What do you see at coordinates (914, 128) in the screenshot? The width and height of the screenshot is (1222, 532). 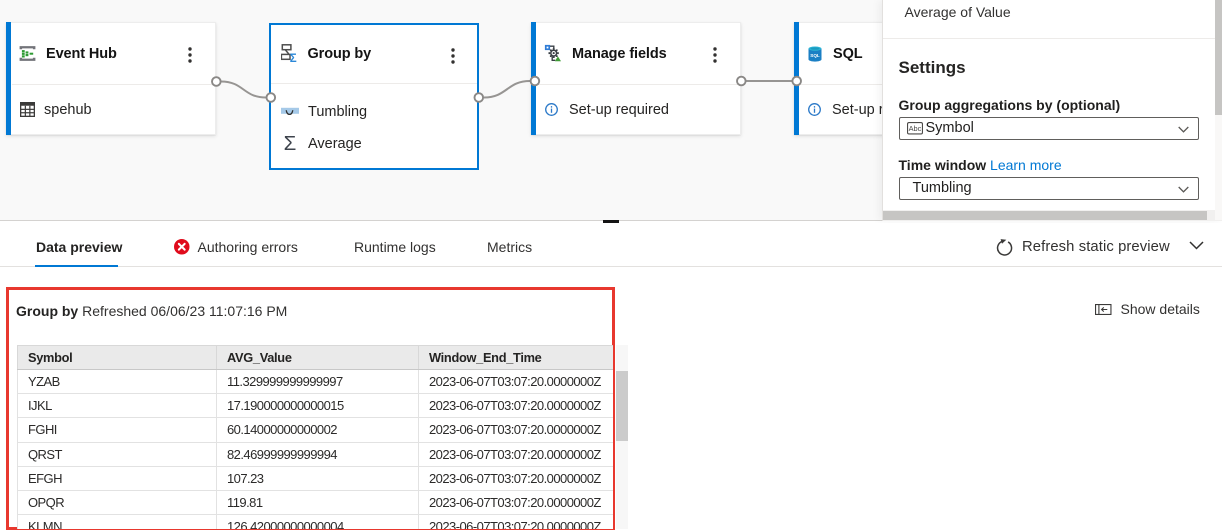 I see `svg-text: Abc` at bounding box center [914, 128].